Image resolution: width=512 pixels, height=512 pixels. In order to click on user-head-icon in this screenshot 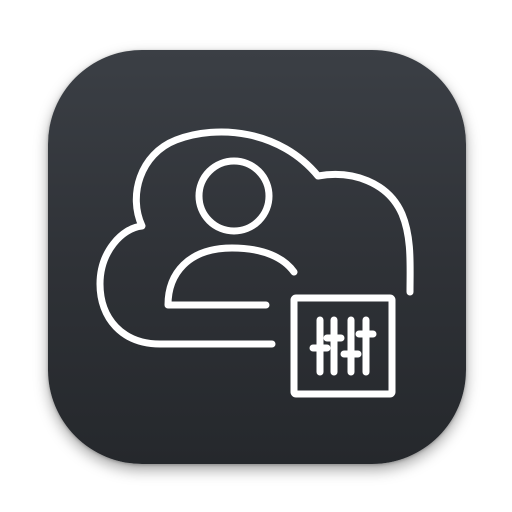, I will do `click(234, 196)`.